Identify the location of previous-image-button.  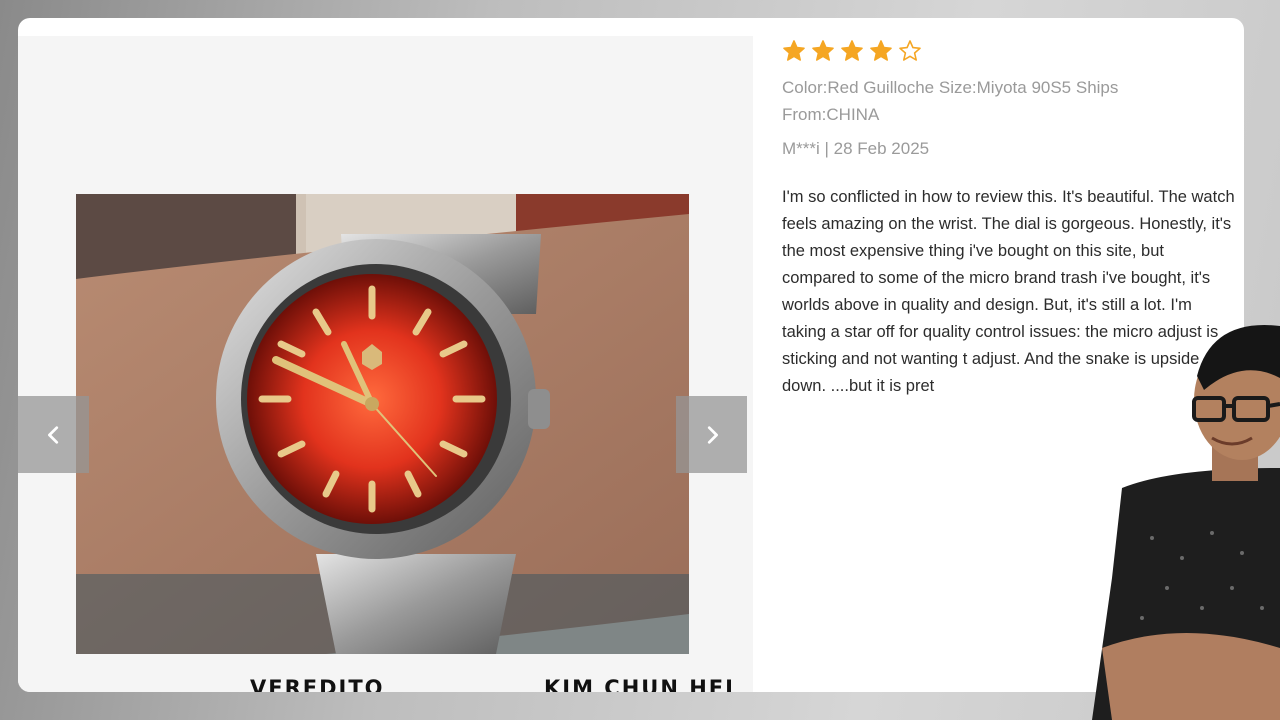
(53, 434).